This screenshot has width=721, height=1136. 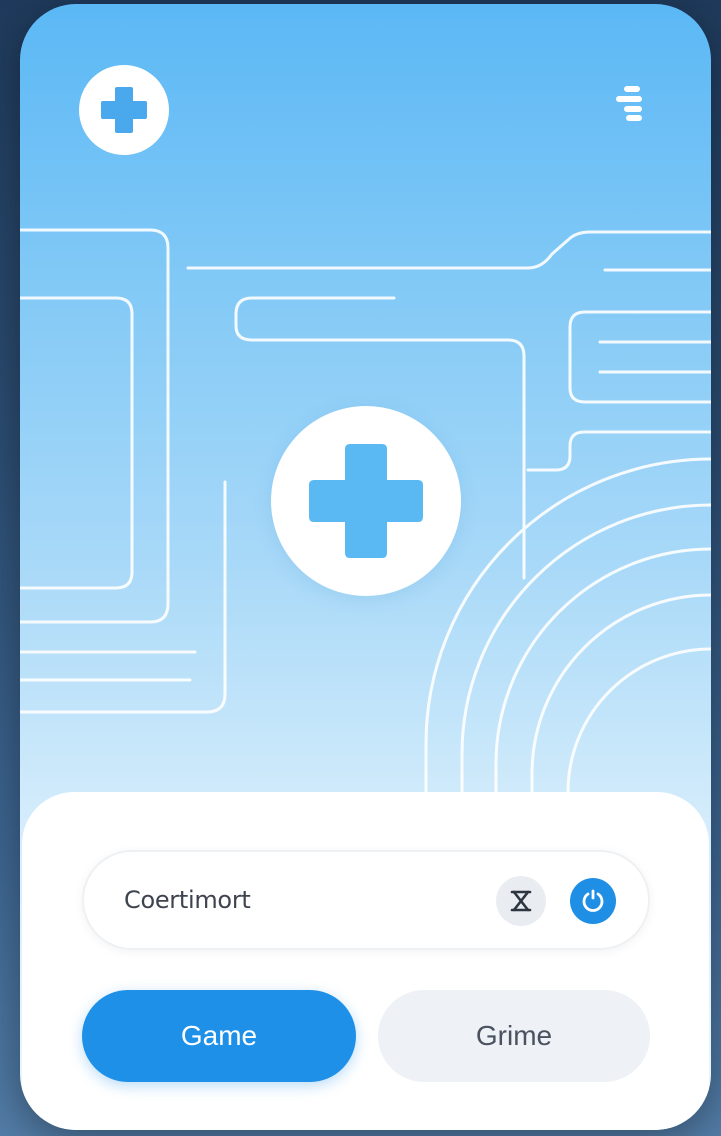 I want to click on menu-button, so click(x=628, y=106).